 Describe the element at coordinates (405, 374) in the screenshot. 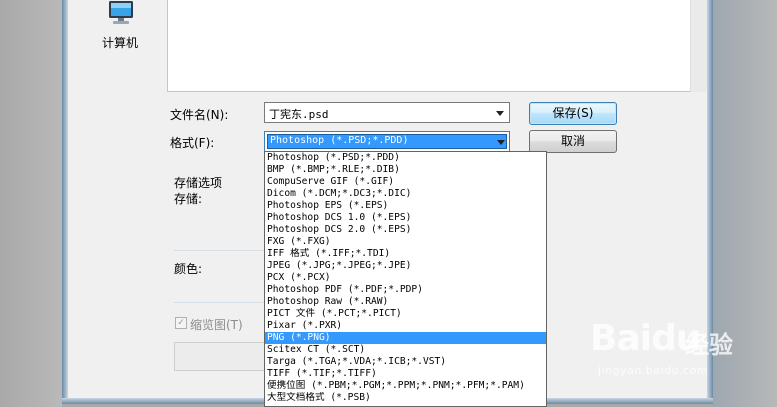

I see `format-option: TIFF (*.TIF;*.TIFF)` at that location.